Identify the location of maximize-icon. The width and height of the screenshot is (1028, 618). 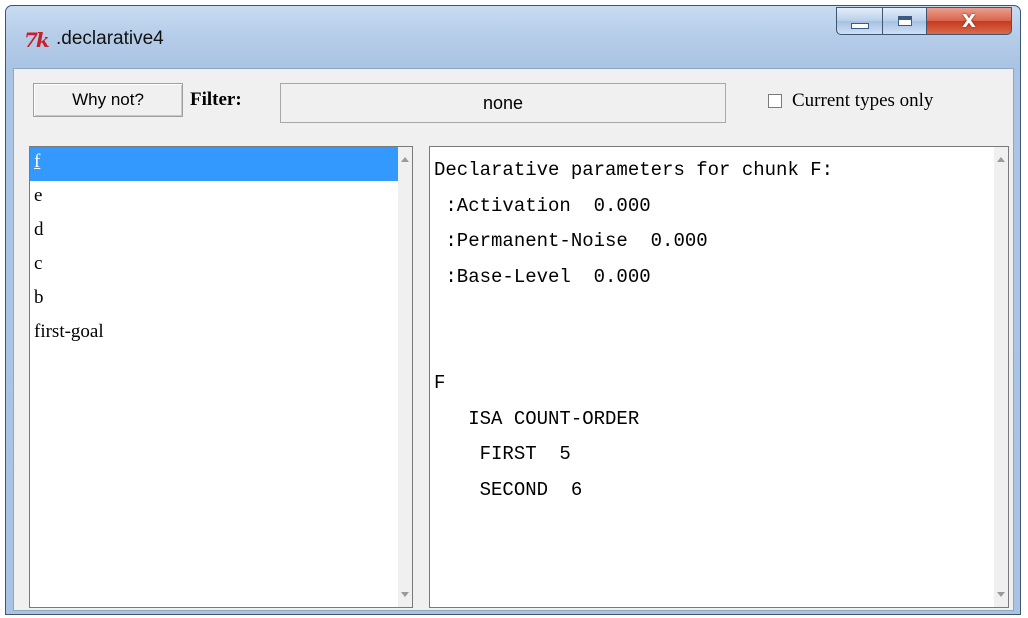
(904, 21).